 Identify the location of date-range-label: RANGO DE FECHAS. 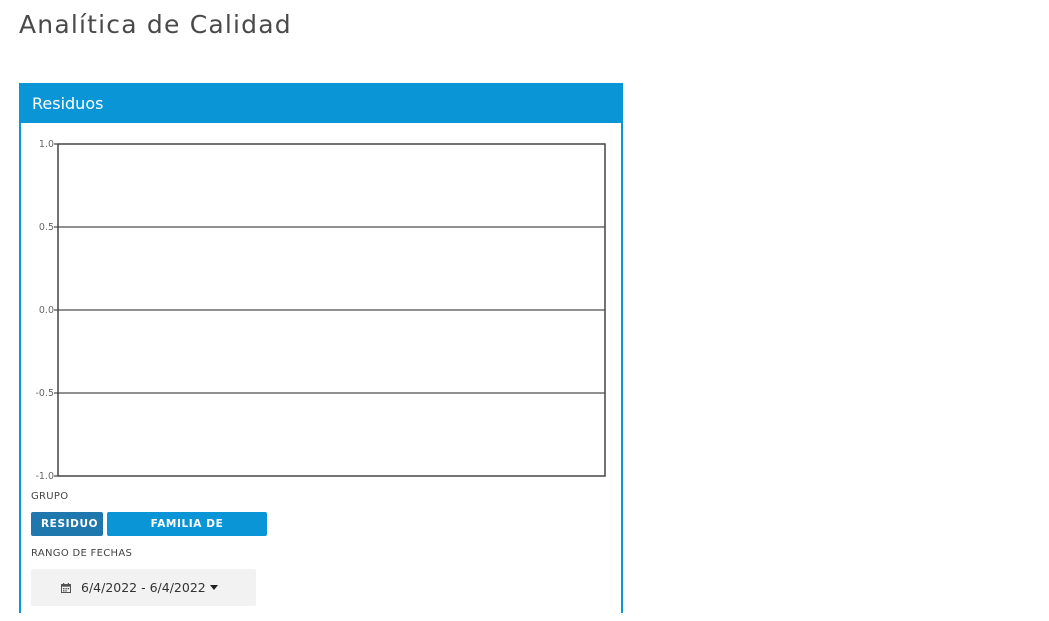
(82, 553).